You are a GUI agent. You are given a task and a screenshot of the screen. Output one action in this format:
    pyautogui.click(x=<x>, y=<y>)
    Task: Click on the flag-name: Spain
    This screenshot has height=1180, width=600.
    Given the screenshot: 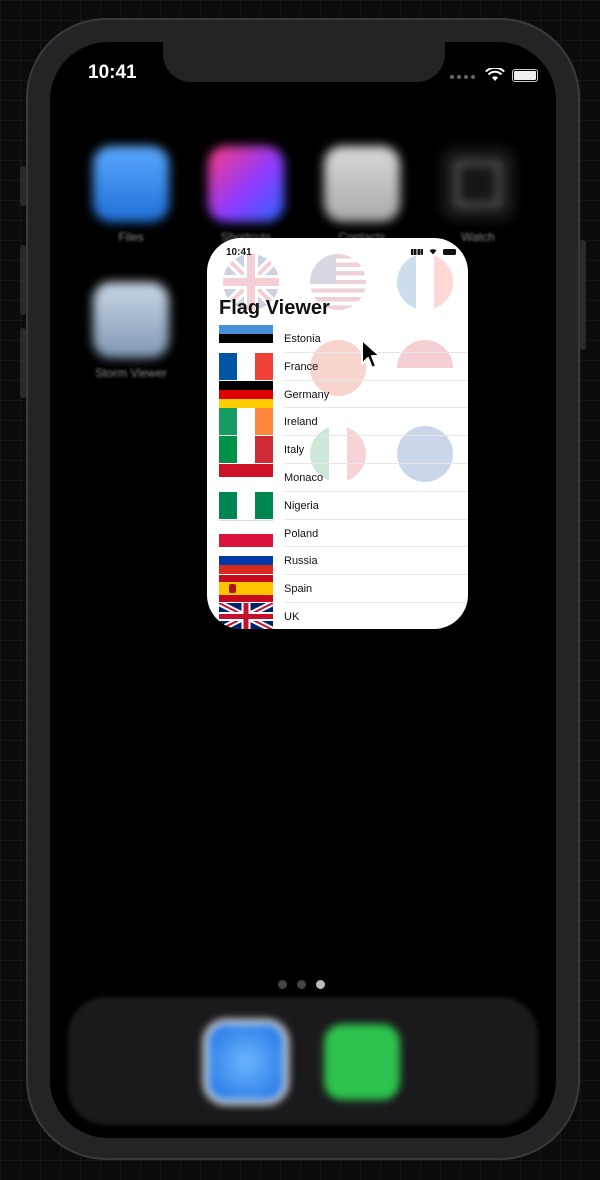 What is the action you would take?
    pyautogui.click(x=298, y=589)
    